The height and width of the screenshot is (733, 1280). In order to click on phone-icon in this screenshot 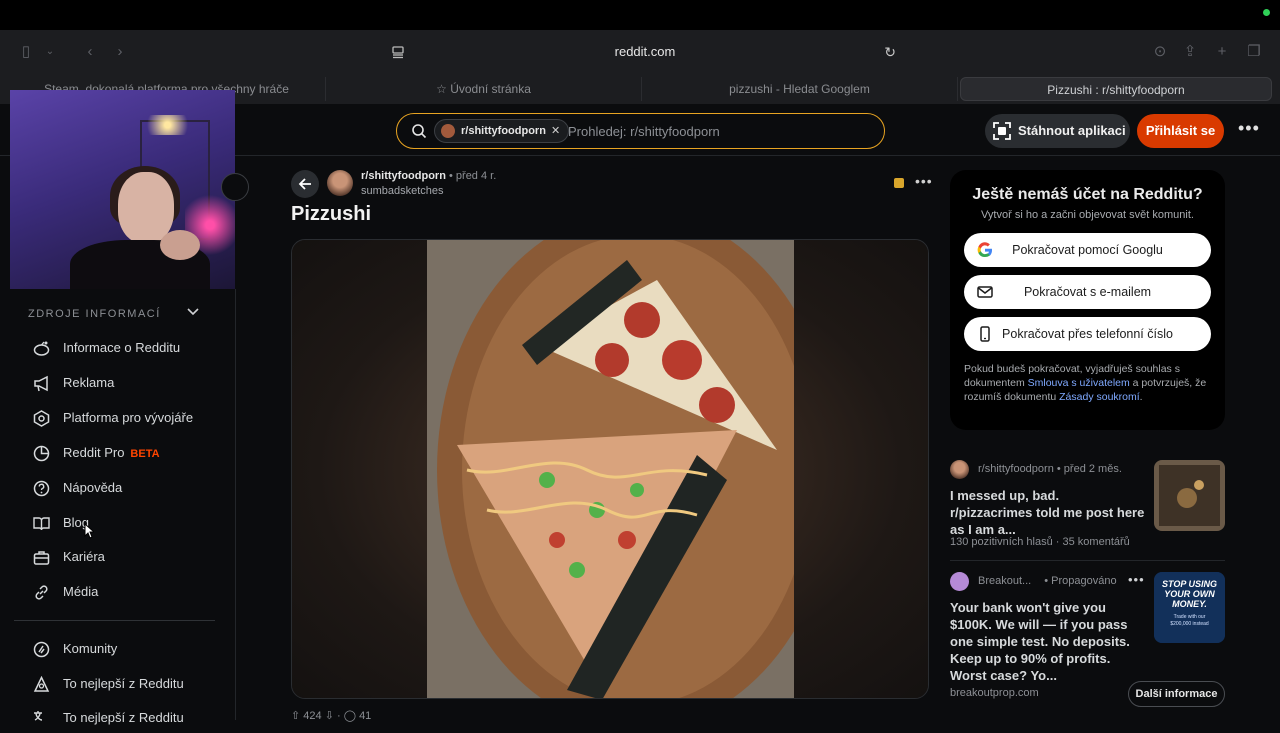, I will do `click(985, 334)`.